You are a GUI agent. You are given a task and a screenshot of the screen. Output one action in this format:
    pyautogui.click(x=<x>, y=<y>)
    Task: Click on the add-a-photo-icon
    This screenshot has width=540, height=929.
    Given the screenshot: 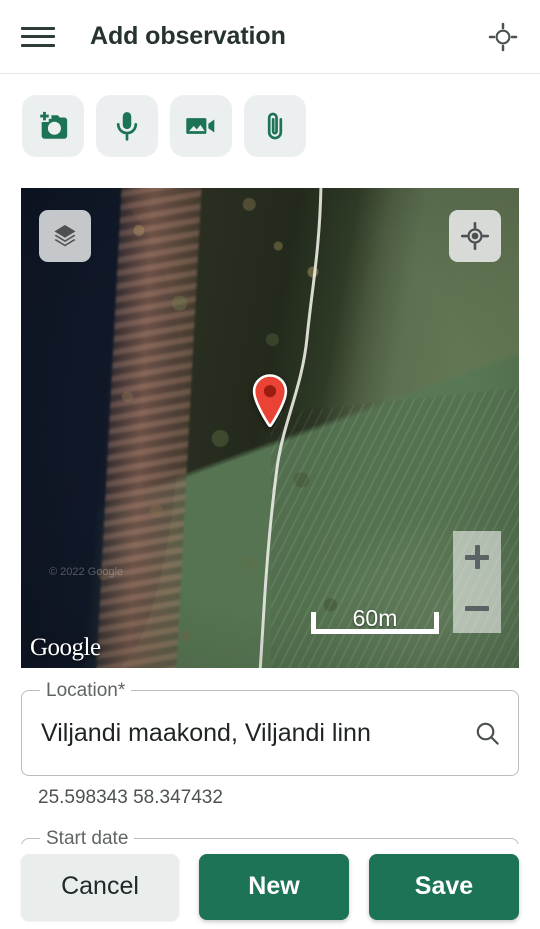 What is the action you would take?
    pyautogui.click(x=54, y=125)
    